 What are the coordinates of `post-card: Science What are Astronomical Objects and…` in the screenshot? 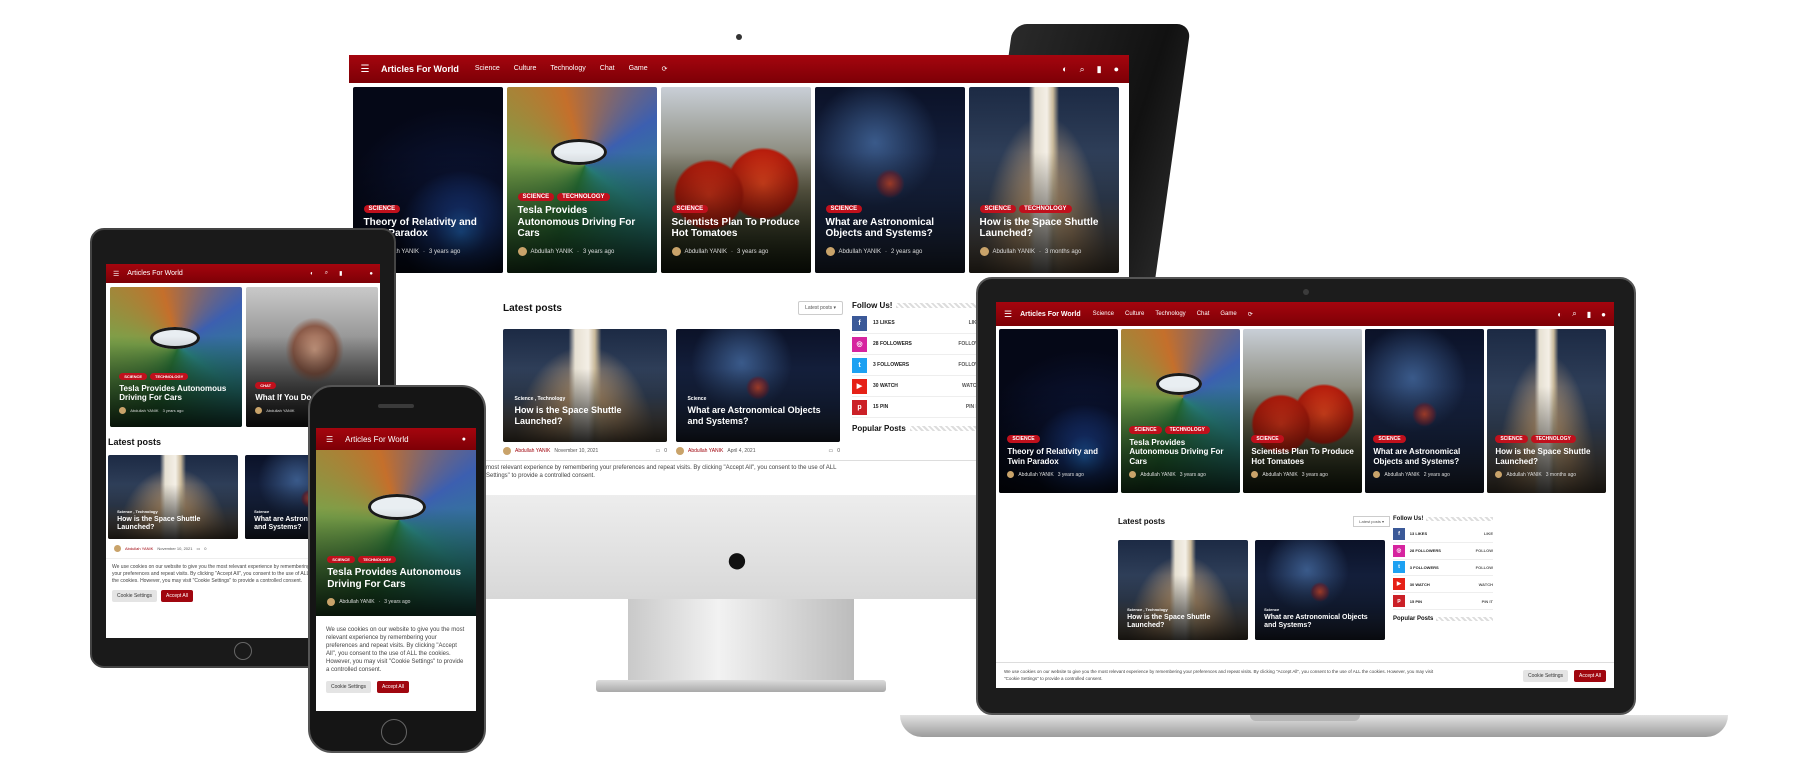 It's located at (1320, 590).